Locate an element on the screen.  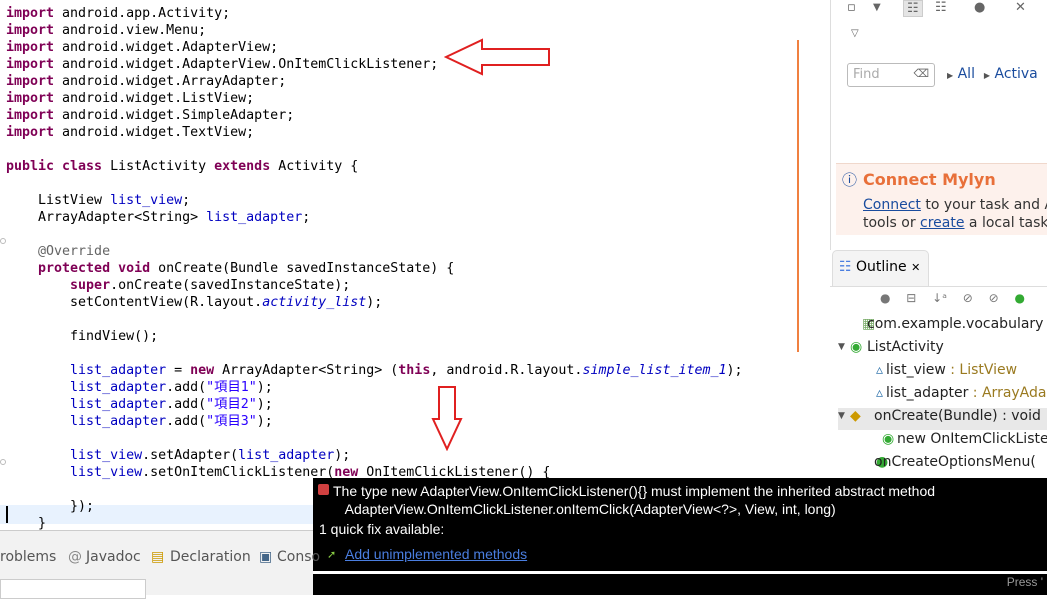
outline-item: ▼ ◉ ListActivity is located at coordinates (942, 350).